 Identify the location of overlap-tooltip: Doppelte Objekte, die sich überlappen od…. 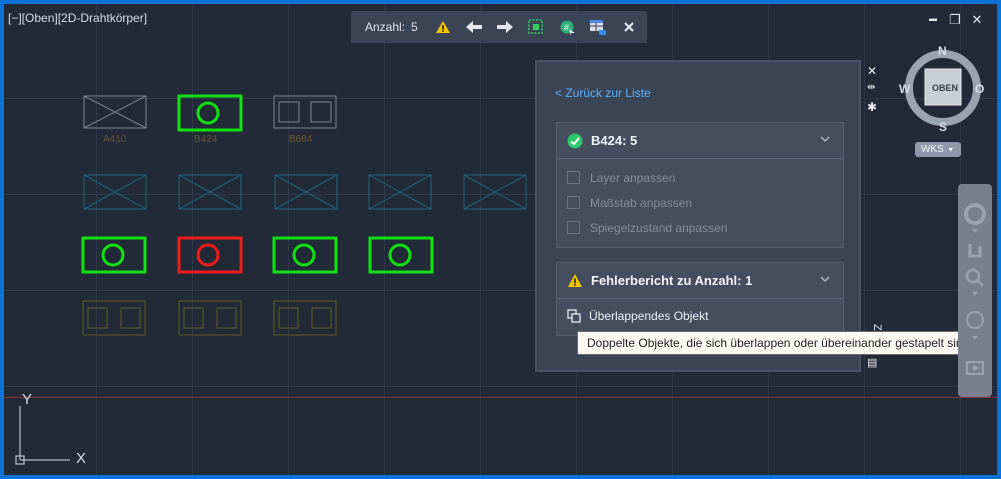
(776, 343).